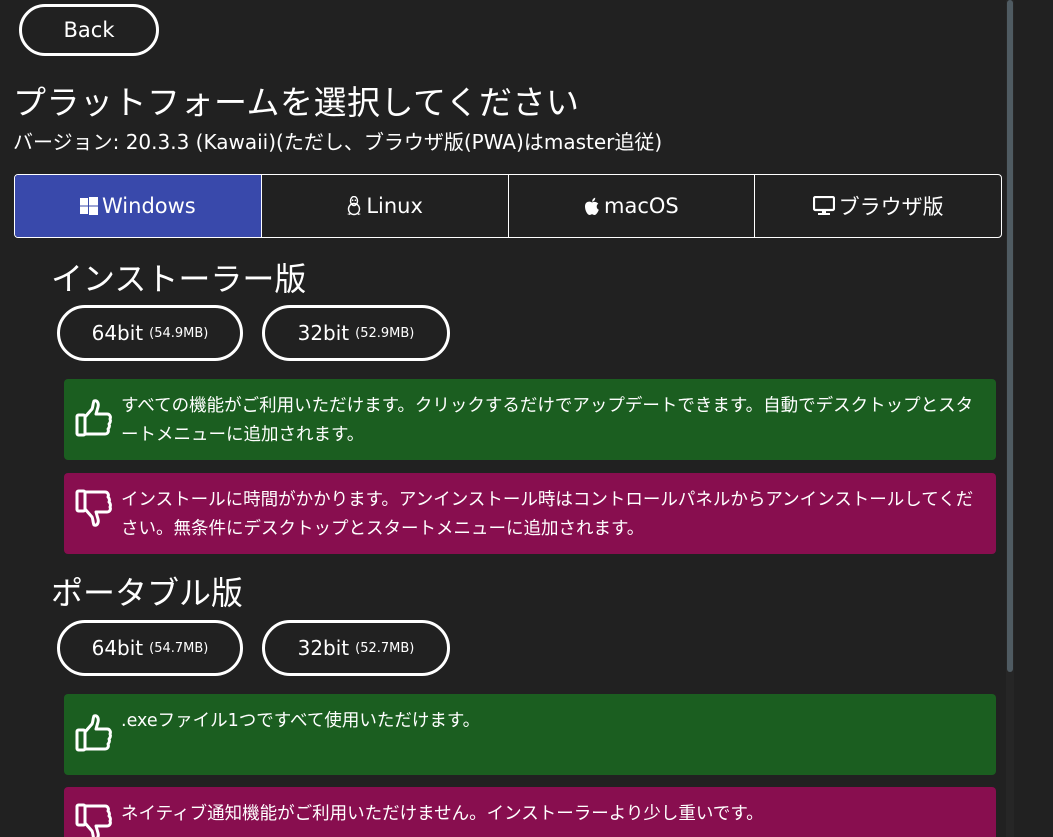 This screenshot has height=837, width=1053. I want to click on tab-linux: Linux, so click(385, 206).